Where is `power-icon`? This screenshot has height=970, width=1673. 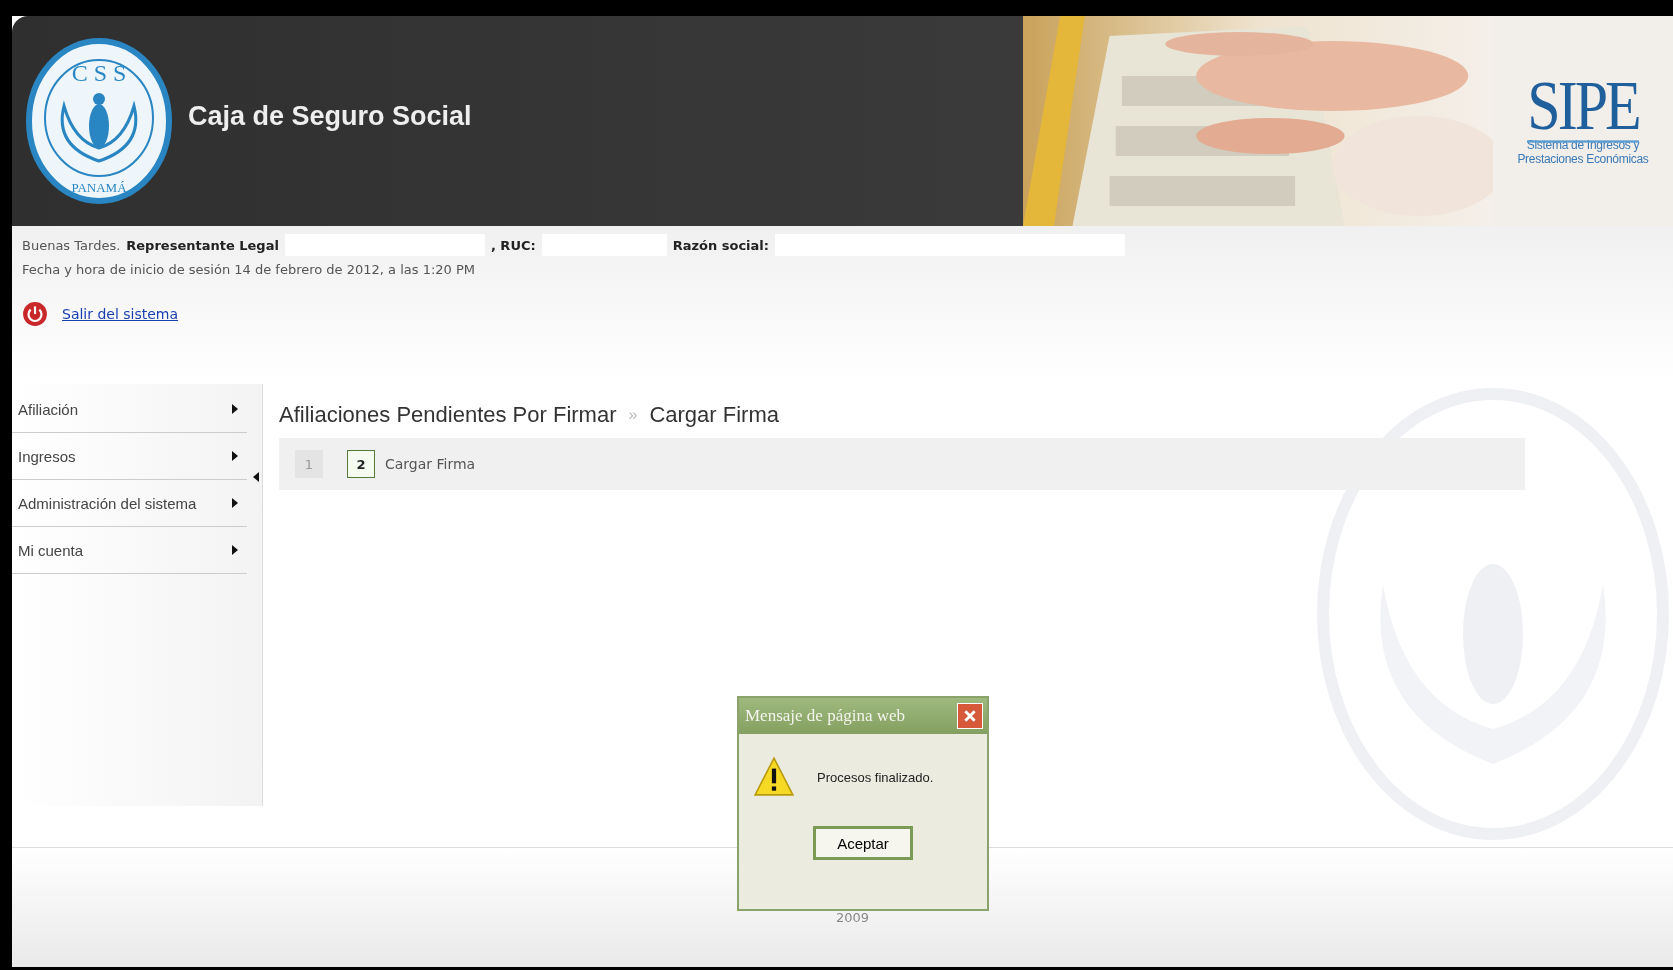
power-icon is located at coordinates (35, 314).